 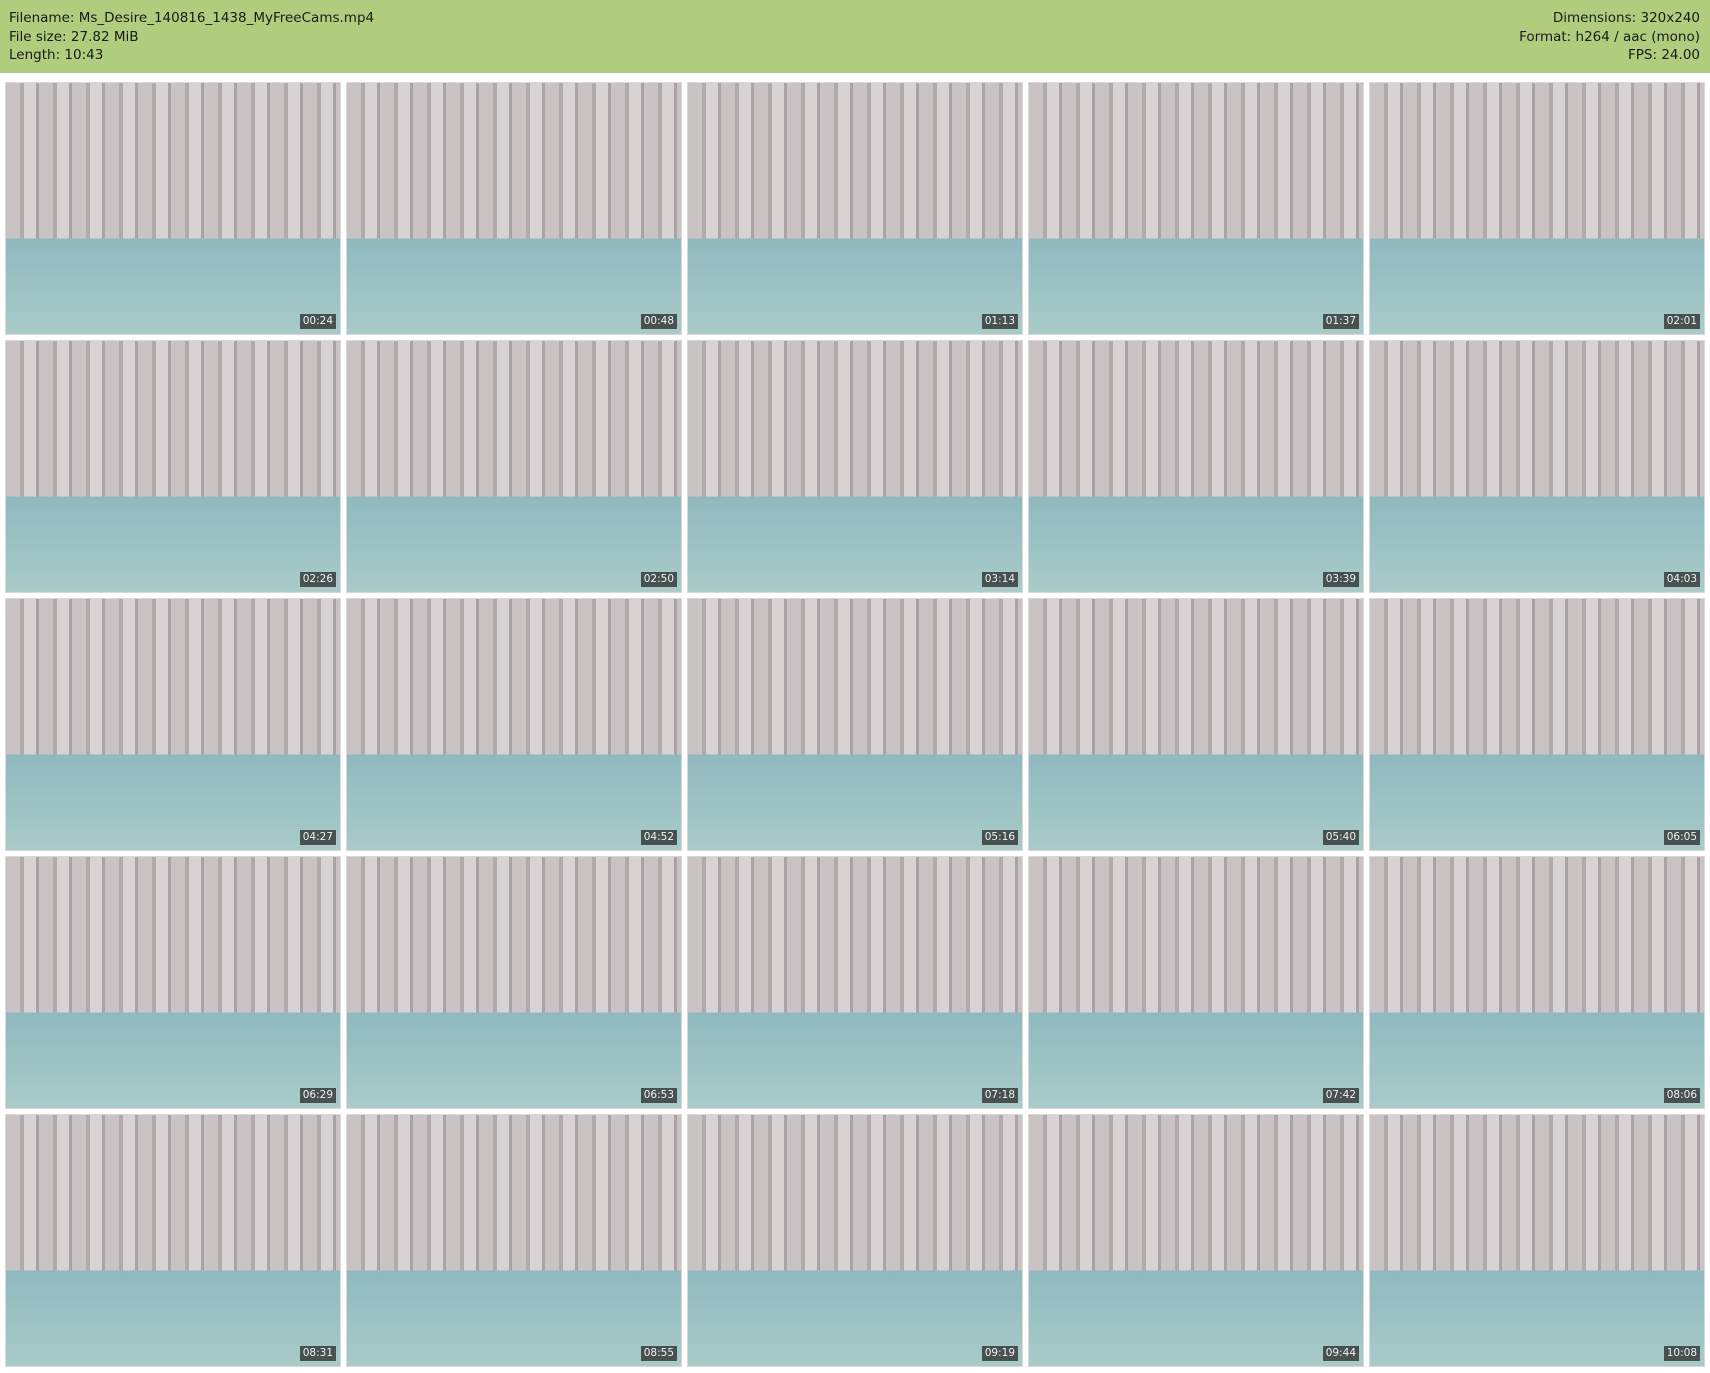 What do you see at coordinates (1537, 724) in the screenshot?
I see `video-frame-thumbnail: 06:05` at bounding box center [1537, 724].